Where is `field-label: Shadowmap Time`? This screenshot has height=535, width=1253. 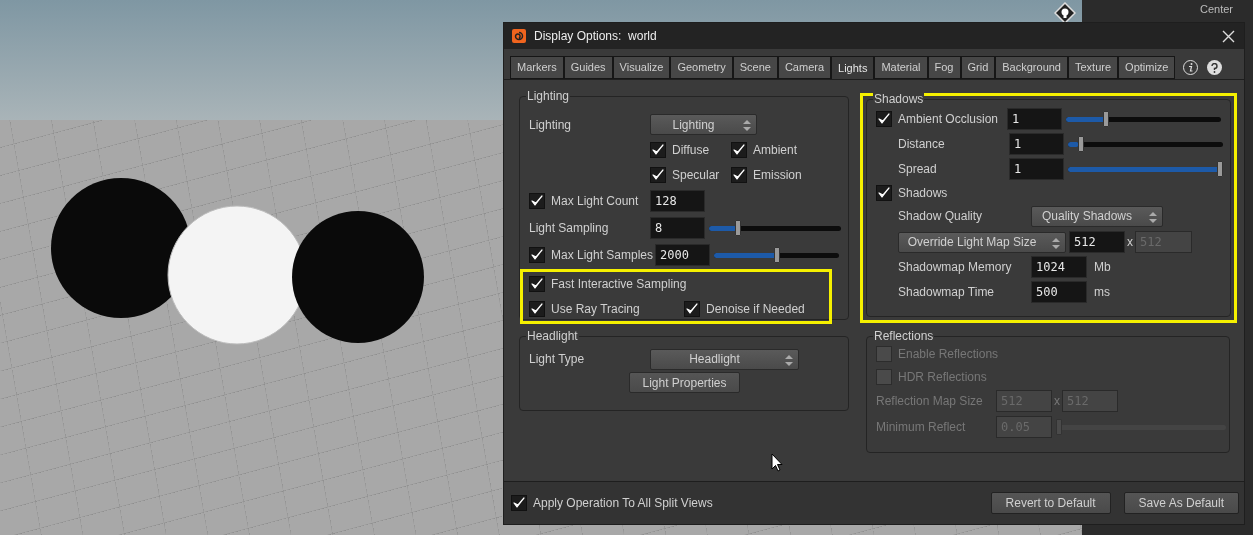 field-label: Shadowmap Time is located at coordinates (946, 292).